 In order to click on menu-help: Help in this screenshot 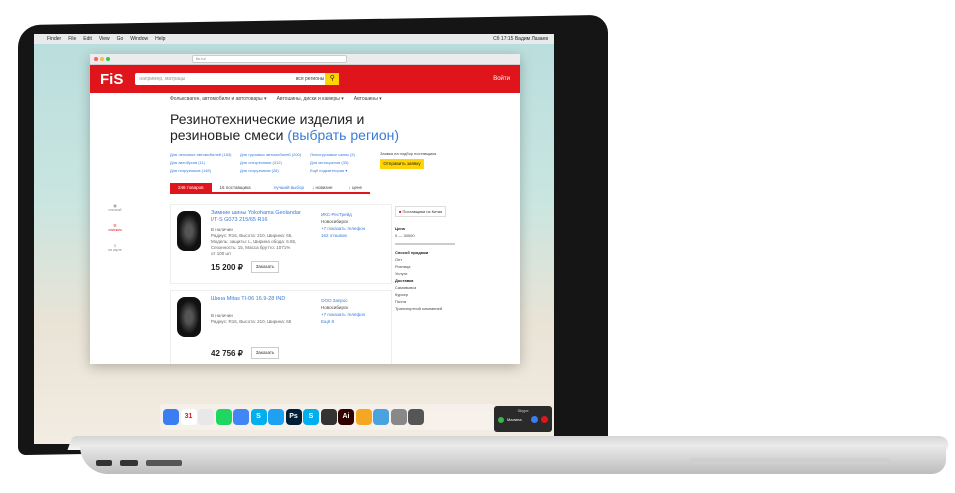, I will do `click(160, 39)`.